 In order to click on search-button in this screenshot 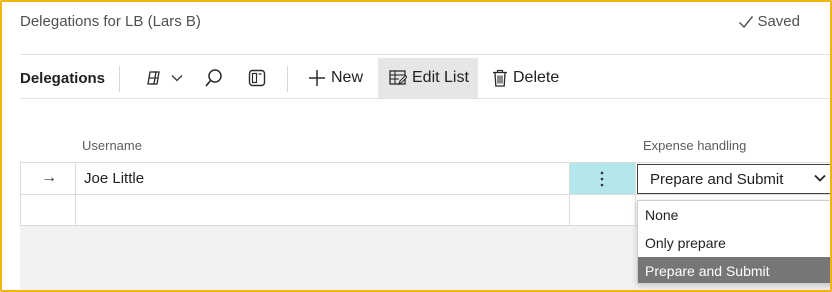, I will do `click(214, 78)`.